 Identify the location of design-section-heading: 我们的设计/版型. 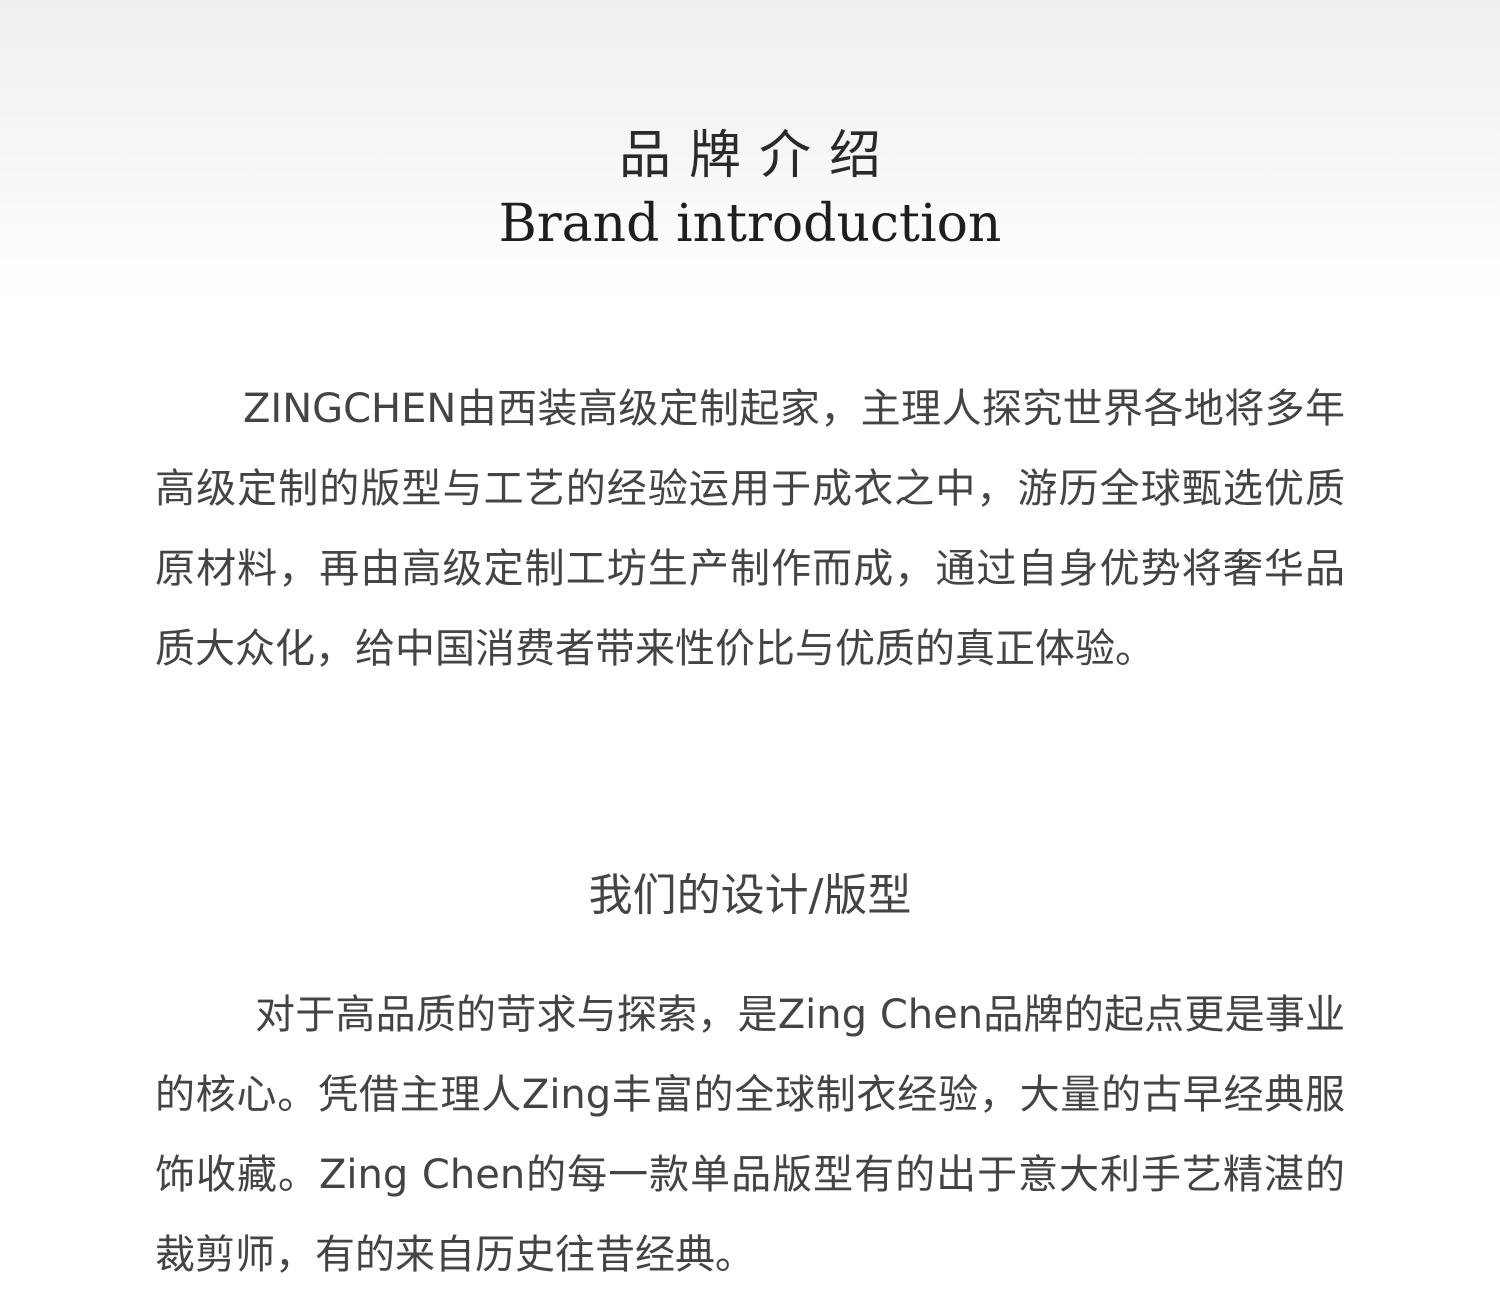
(750, 895).